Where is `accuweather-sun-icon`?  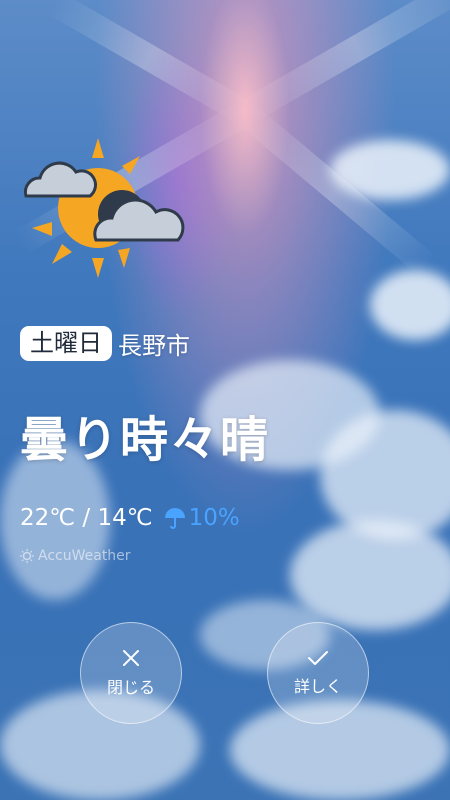
accuweather-sun-icon is located at coordinates (27, 556).